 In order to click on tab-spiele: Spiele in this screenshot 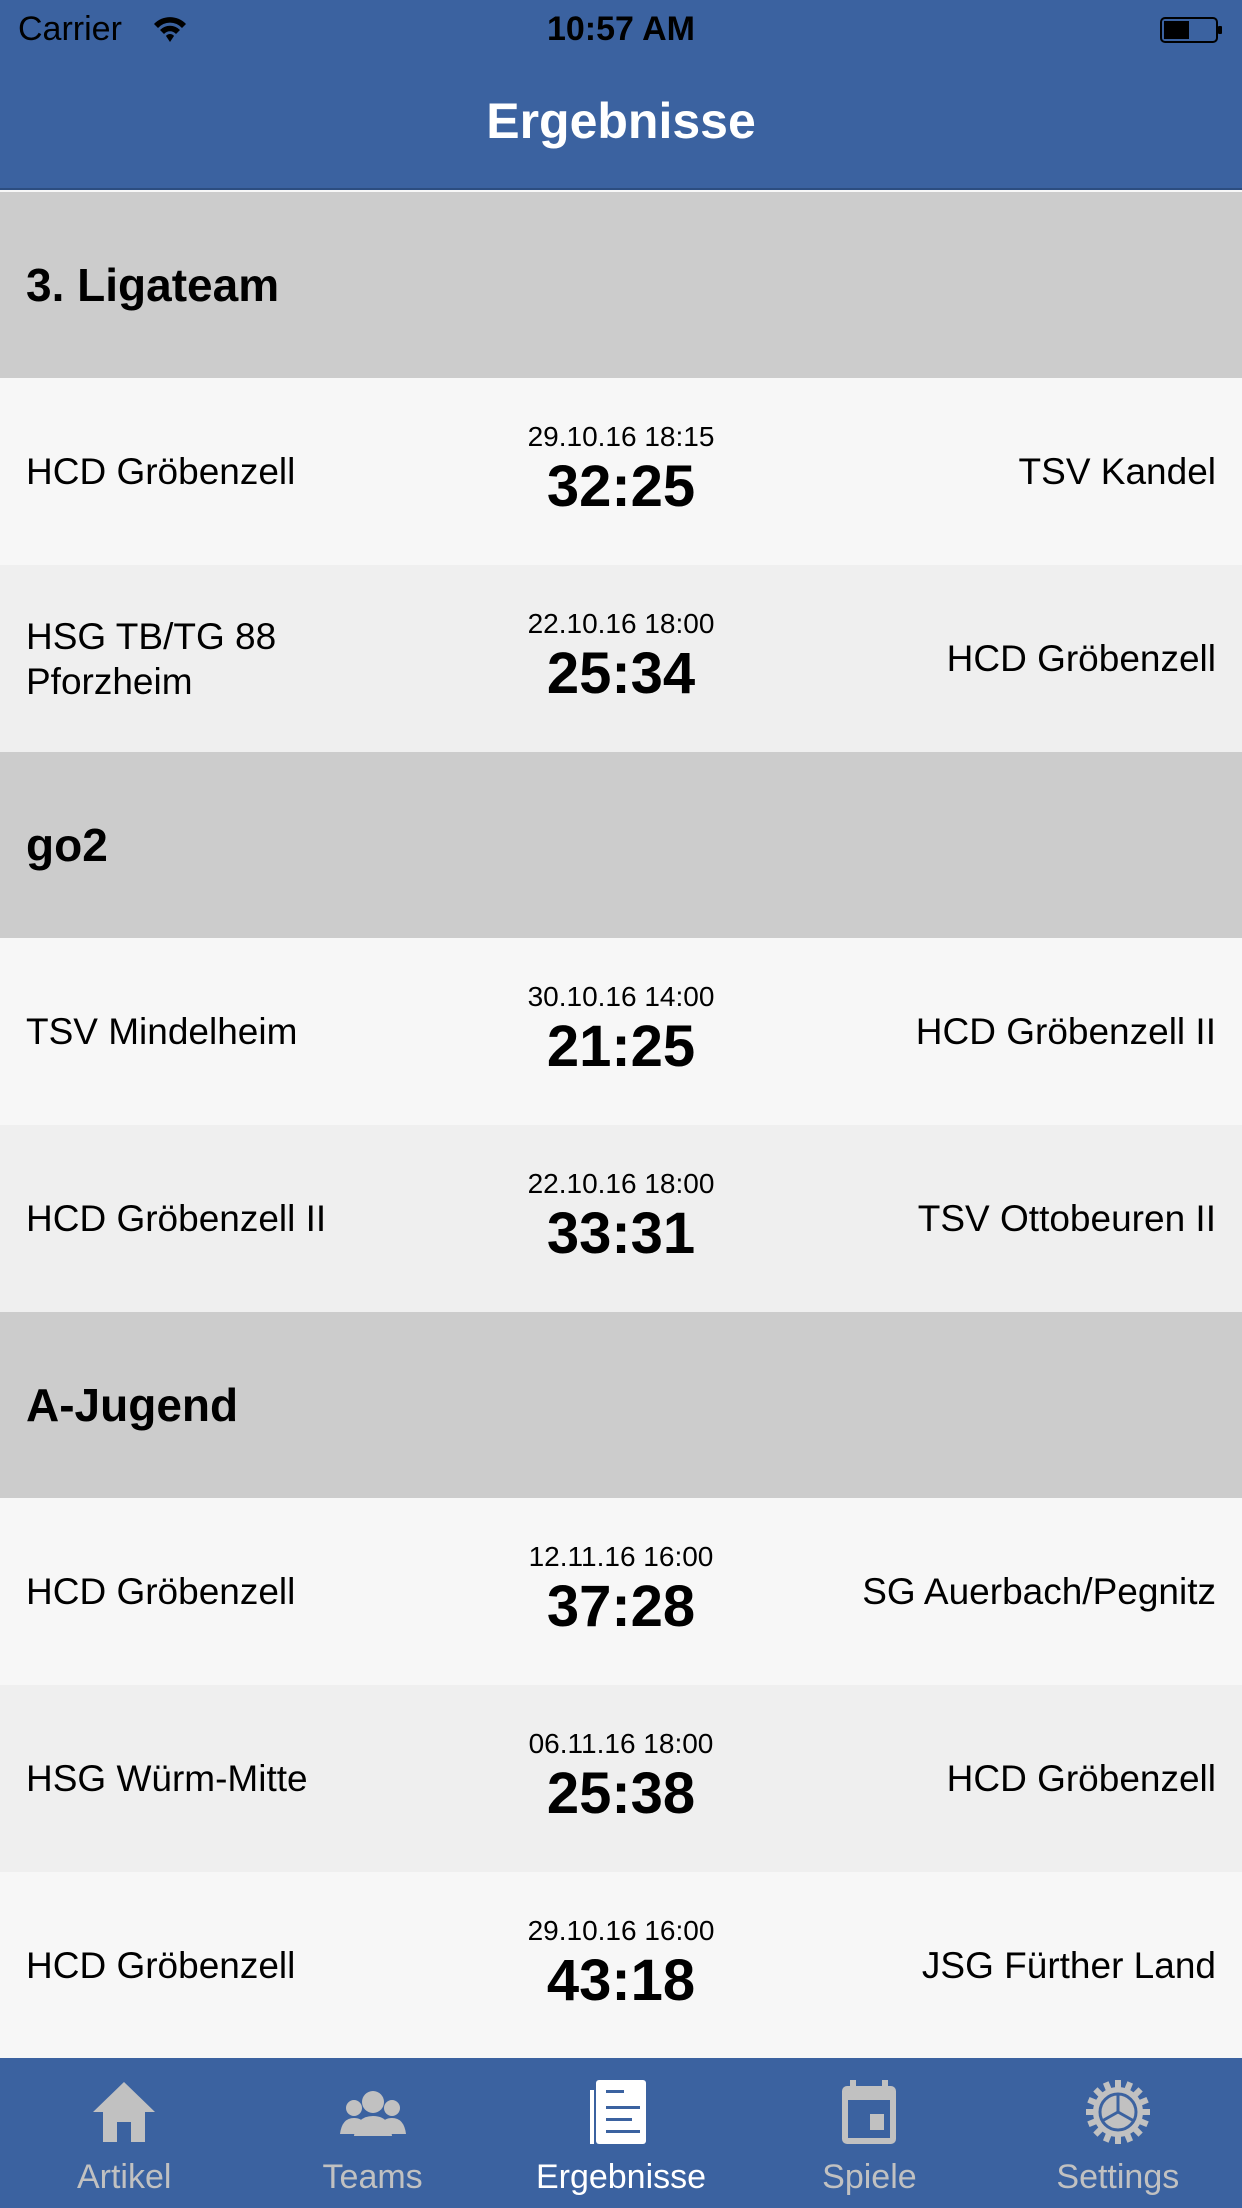, I will do `click(869, 2133)`.